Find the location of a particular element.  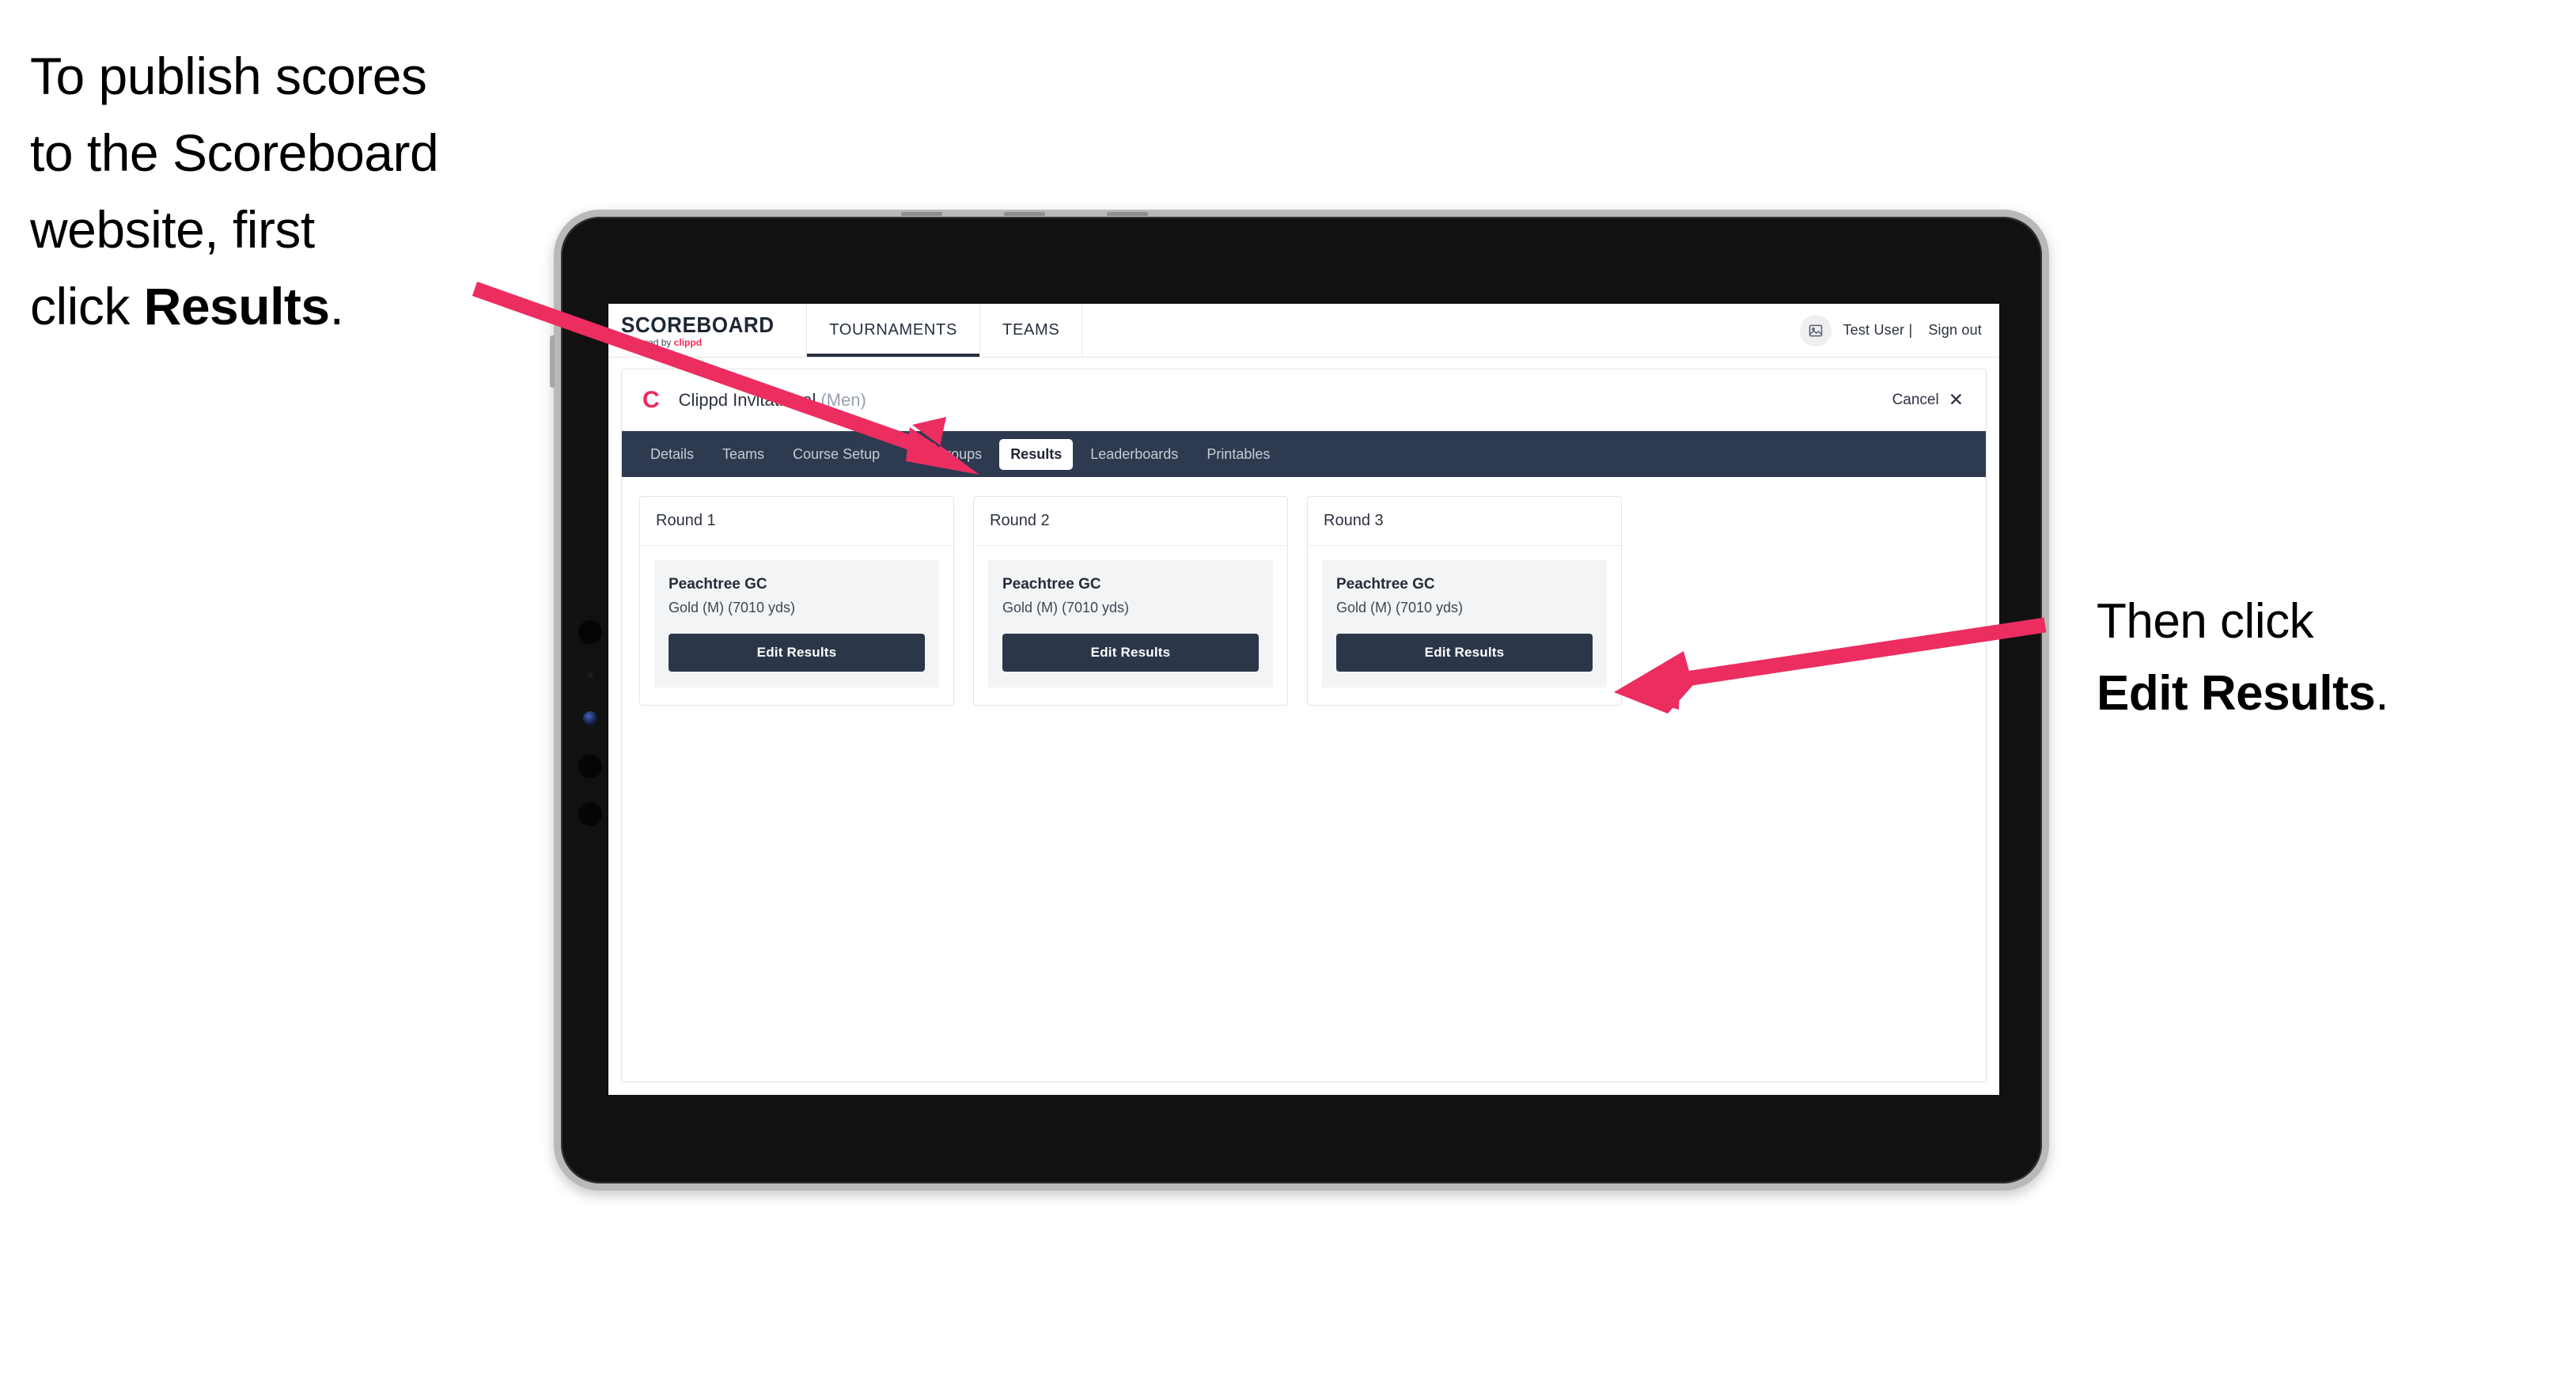

nav-tab-printables-label: Printables is located at coordinates (1239, 454).